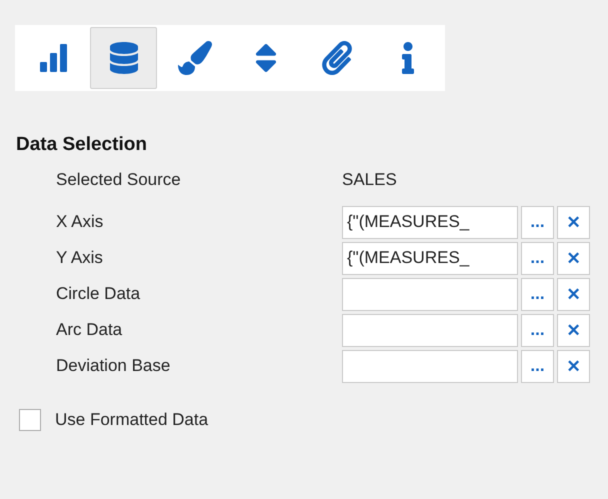  What do you see at coordinates (99, 294) in the screenshot?
I see `field-label: Circle Data` at bounding box center [99, 294].